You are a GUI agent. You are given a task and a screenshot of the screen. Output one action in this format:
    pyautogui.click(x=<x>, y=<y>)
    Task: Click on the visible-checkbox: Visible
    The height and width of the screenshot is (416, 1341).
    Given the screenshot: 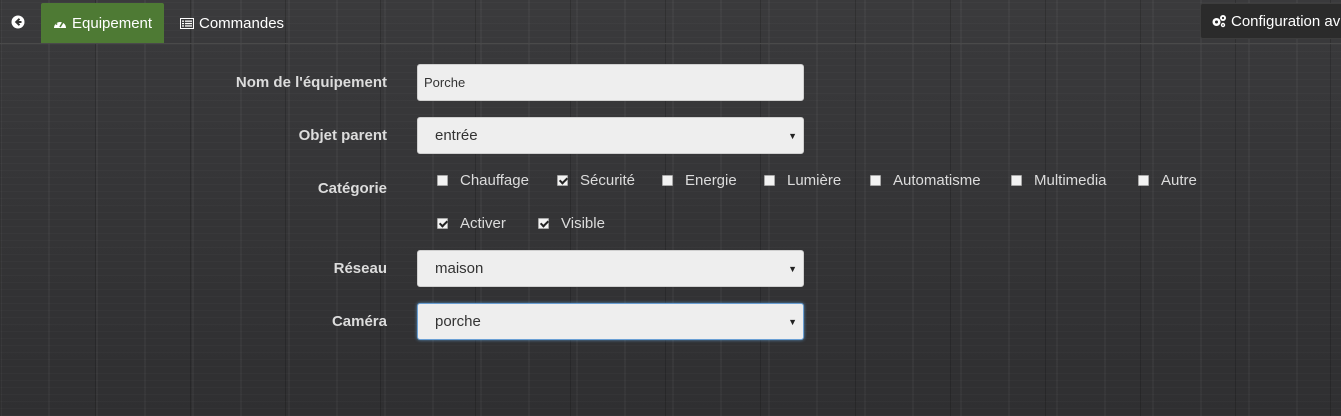 What is the action you would take?
    pyautogui.click(x=571, y=223)
    